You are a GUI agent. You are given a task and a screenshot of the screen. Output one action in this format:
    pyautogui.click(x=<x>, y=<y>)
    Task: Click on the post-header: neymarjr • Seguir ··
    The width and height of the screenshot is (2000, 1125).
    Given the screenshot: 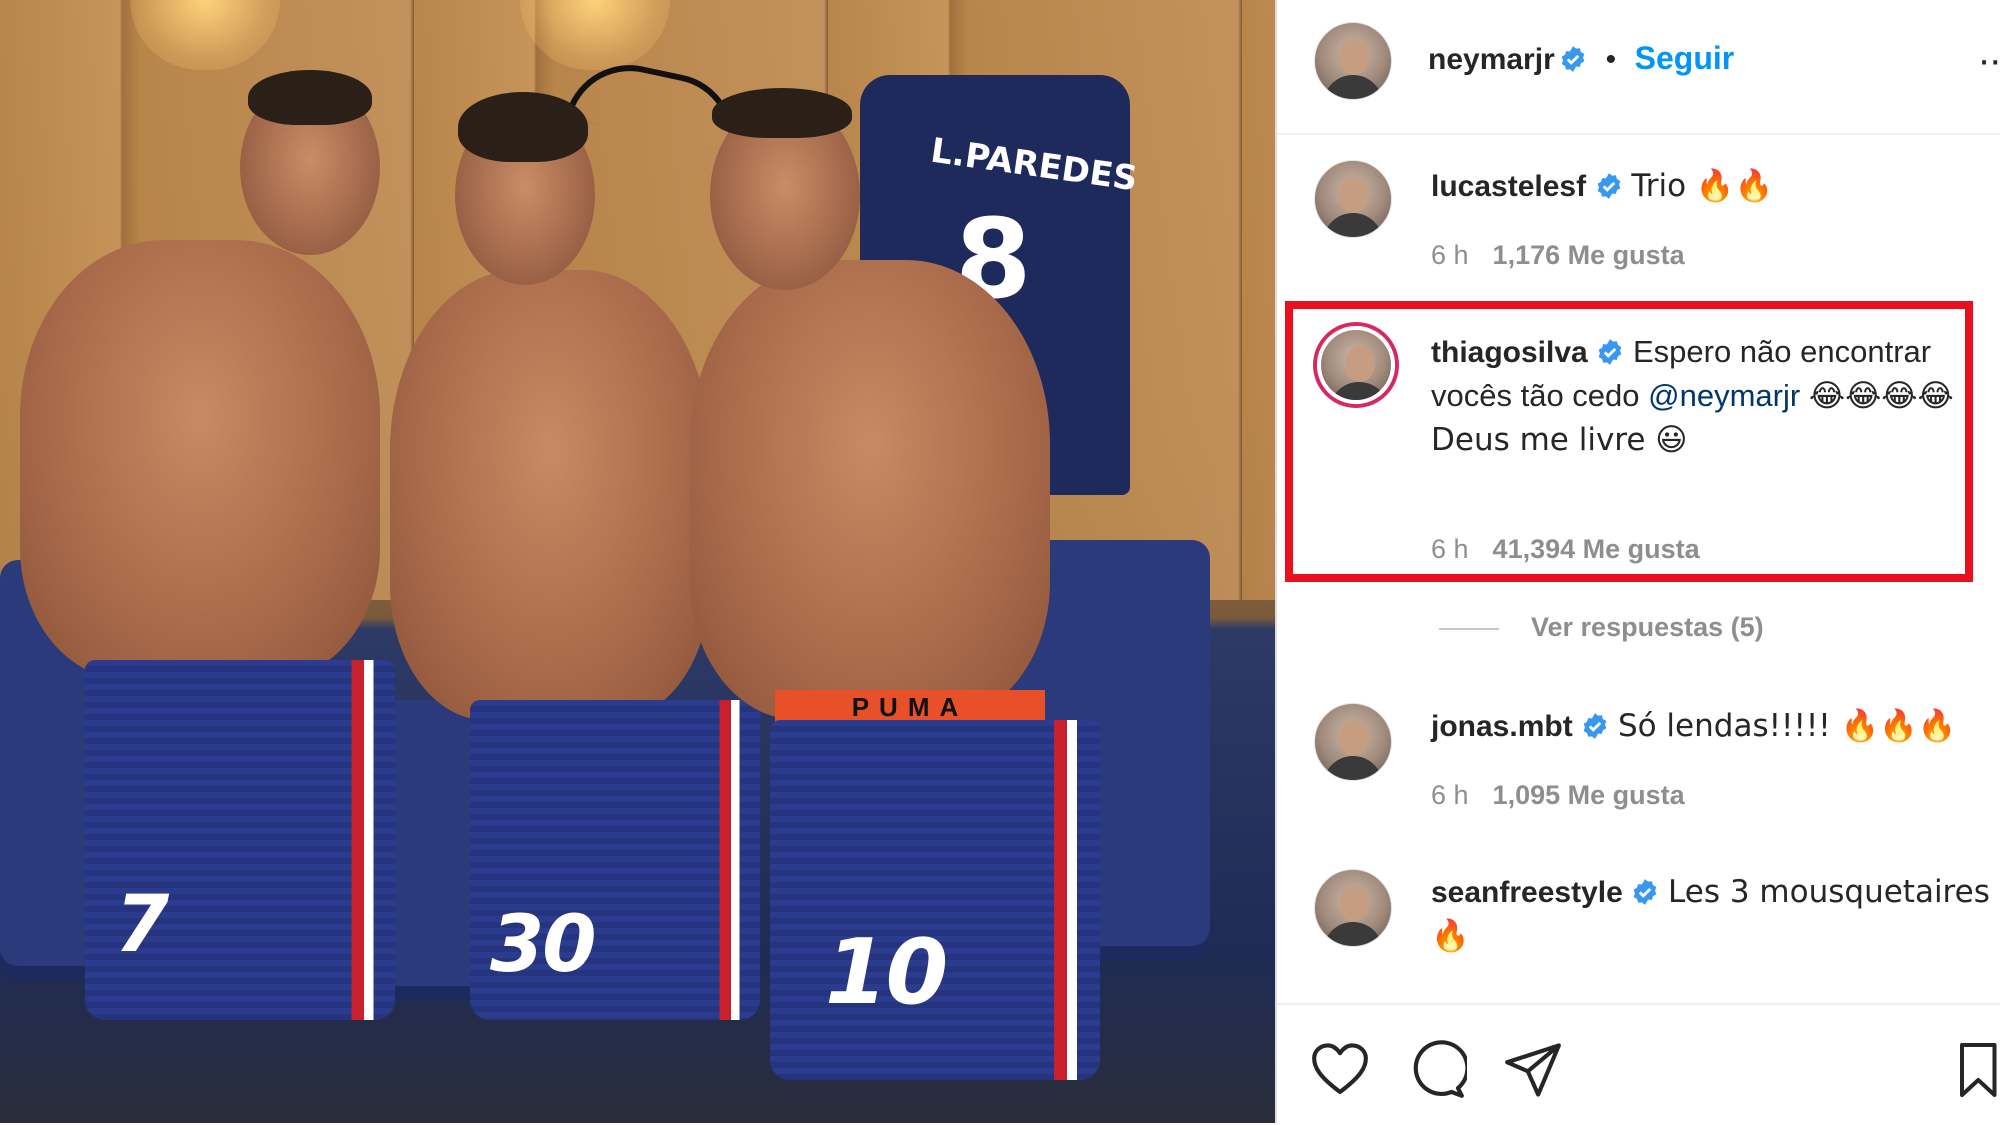 What is the action you would take?
    pyautogui.click(x=1638, y=67)
    